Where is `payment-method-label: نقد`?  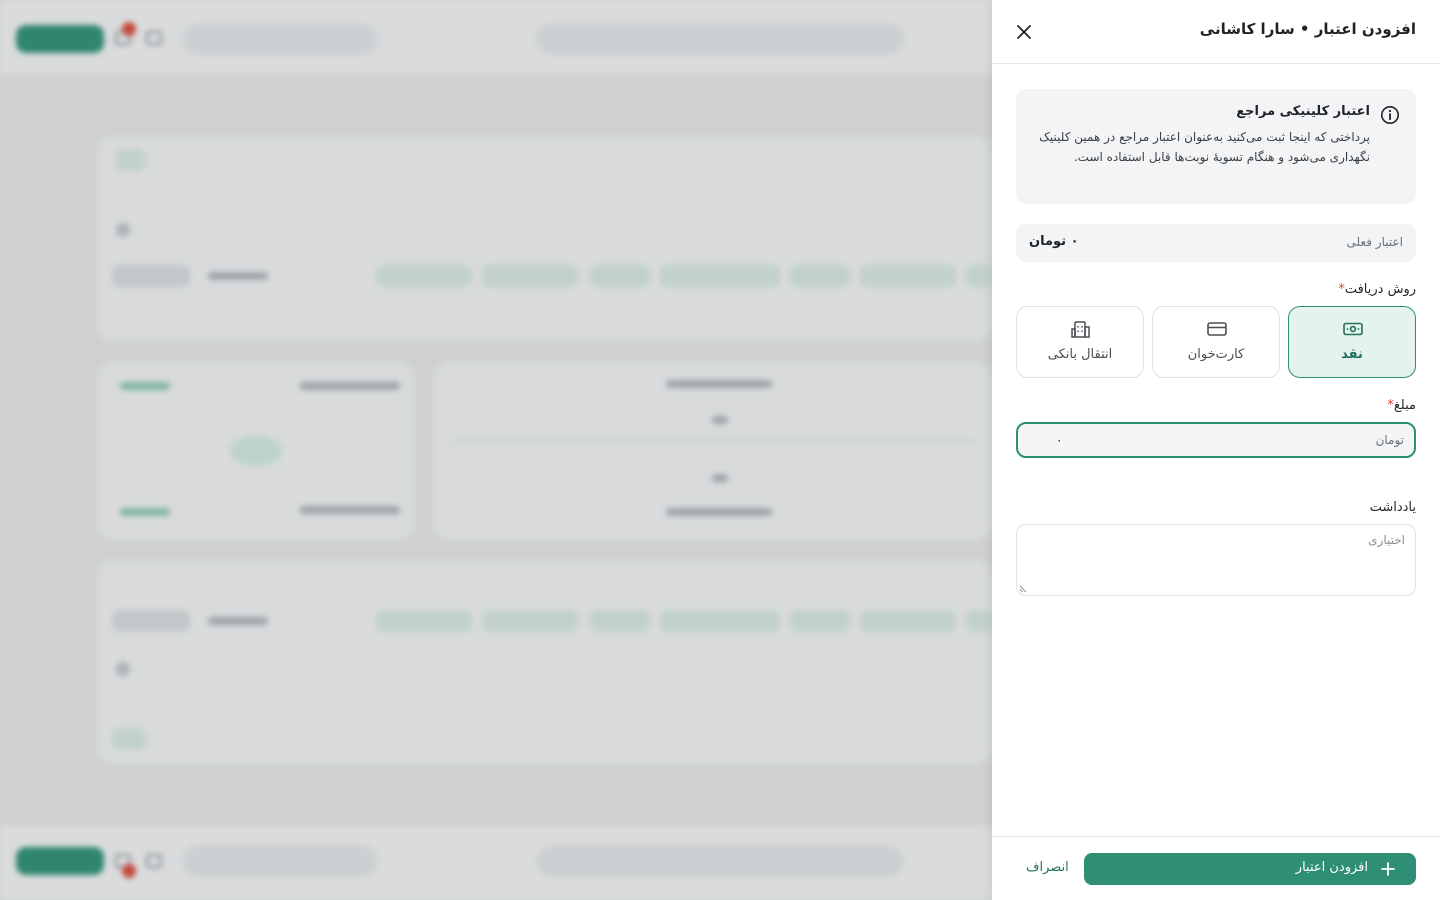
payment-method-label: نقد is located at coordinates (1352, 354).